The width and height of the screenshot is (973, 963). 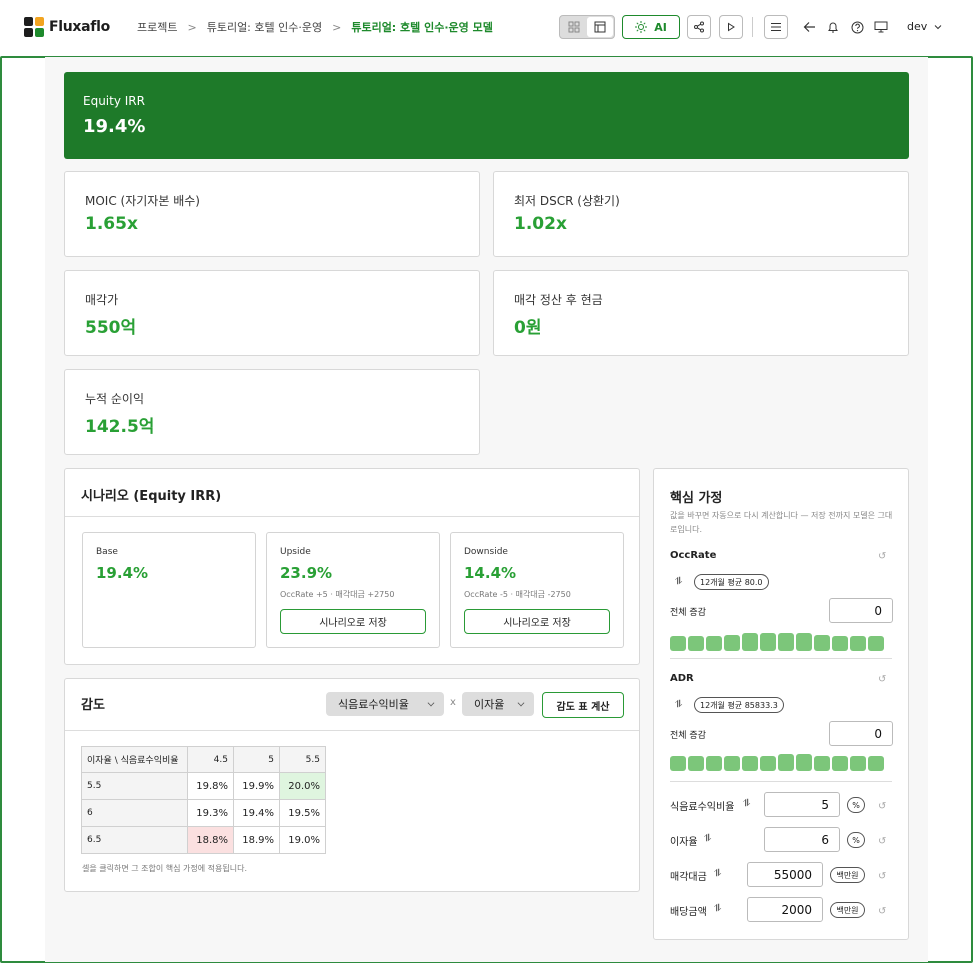 I want to click on table-cell: 19.9%, so click(x=256, y=786).